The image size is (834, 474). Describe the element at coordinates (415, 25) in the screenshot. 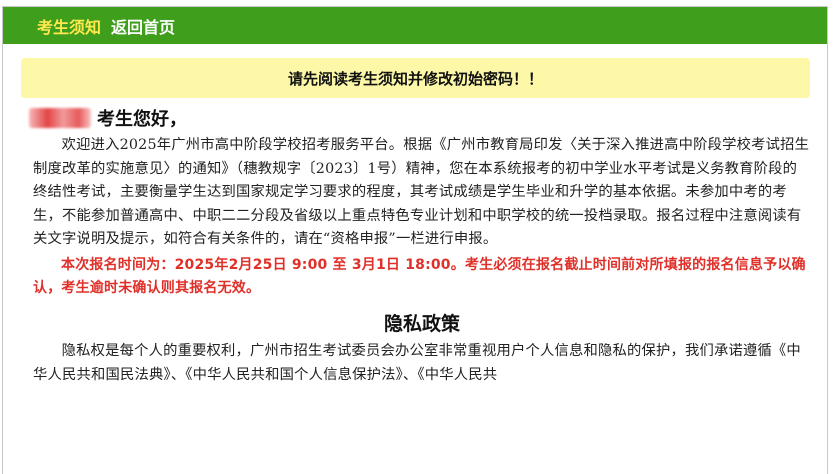

I see `top-nav-bar: 考生须知 返回首页` at that location.